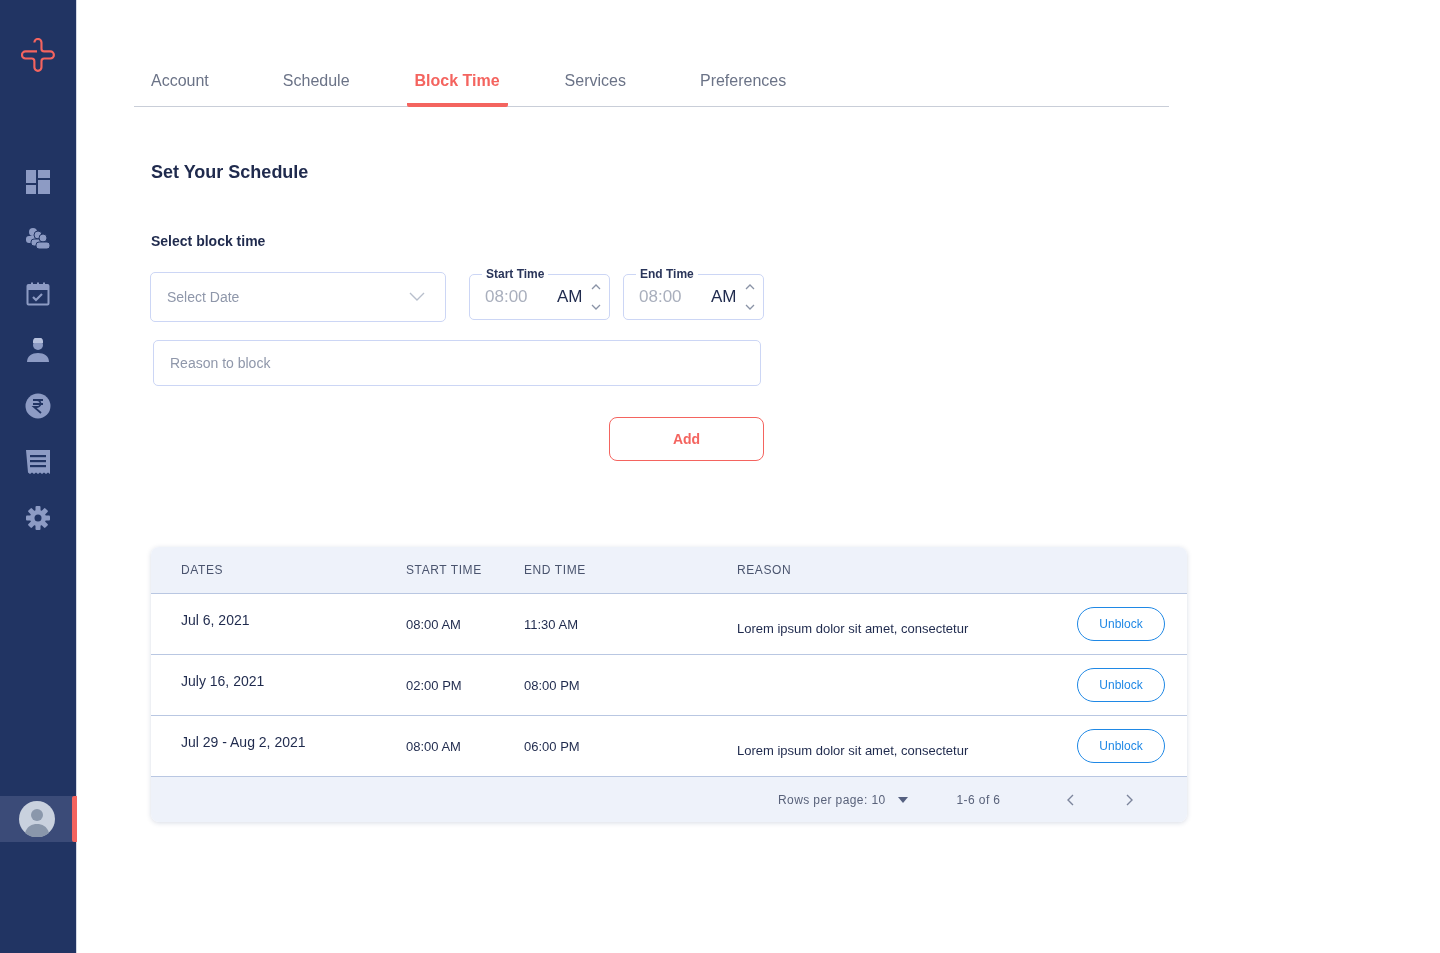  What do you see at coordinates (38, 518) in the screenshot?
I see `settings-nav-button` at bounding box center [38, 518].